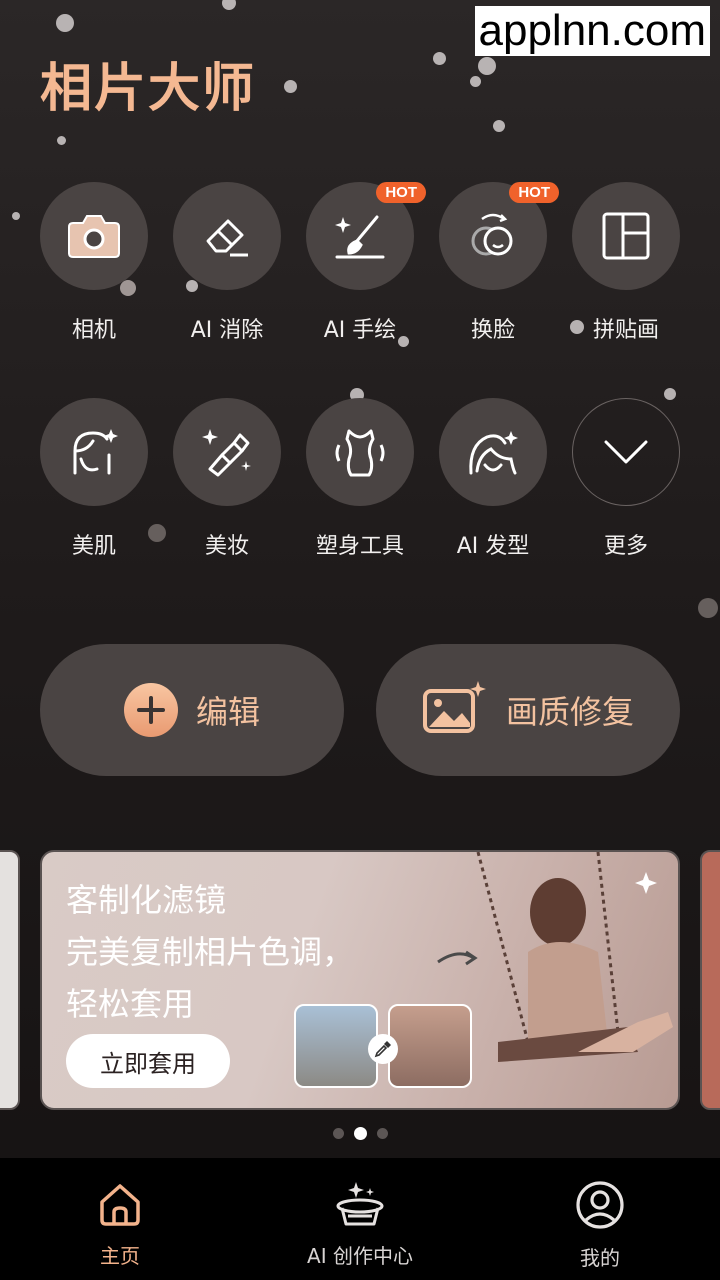  Describe the element at coordinates (210, 952) in the screenshot. I see `banner-line-2: 完美复制相片色调，` at that location.